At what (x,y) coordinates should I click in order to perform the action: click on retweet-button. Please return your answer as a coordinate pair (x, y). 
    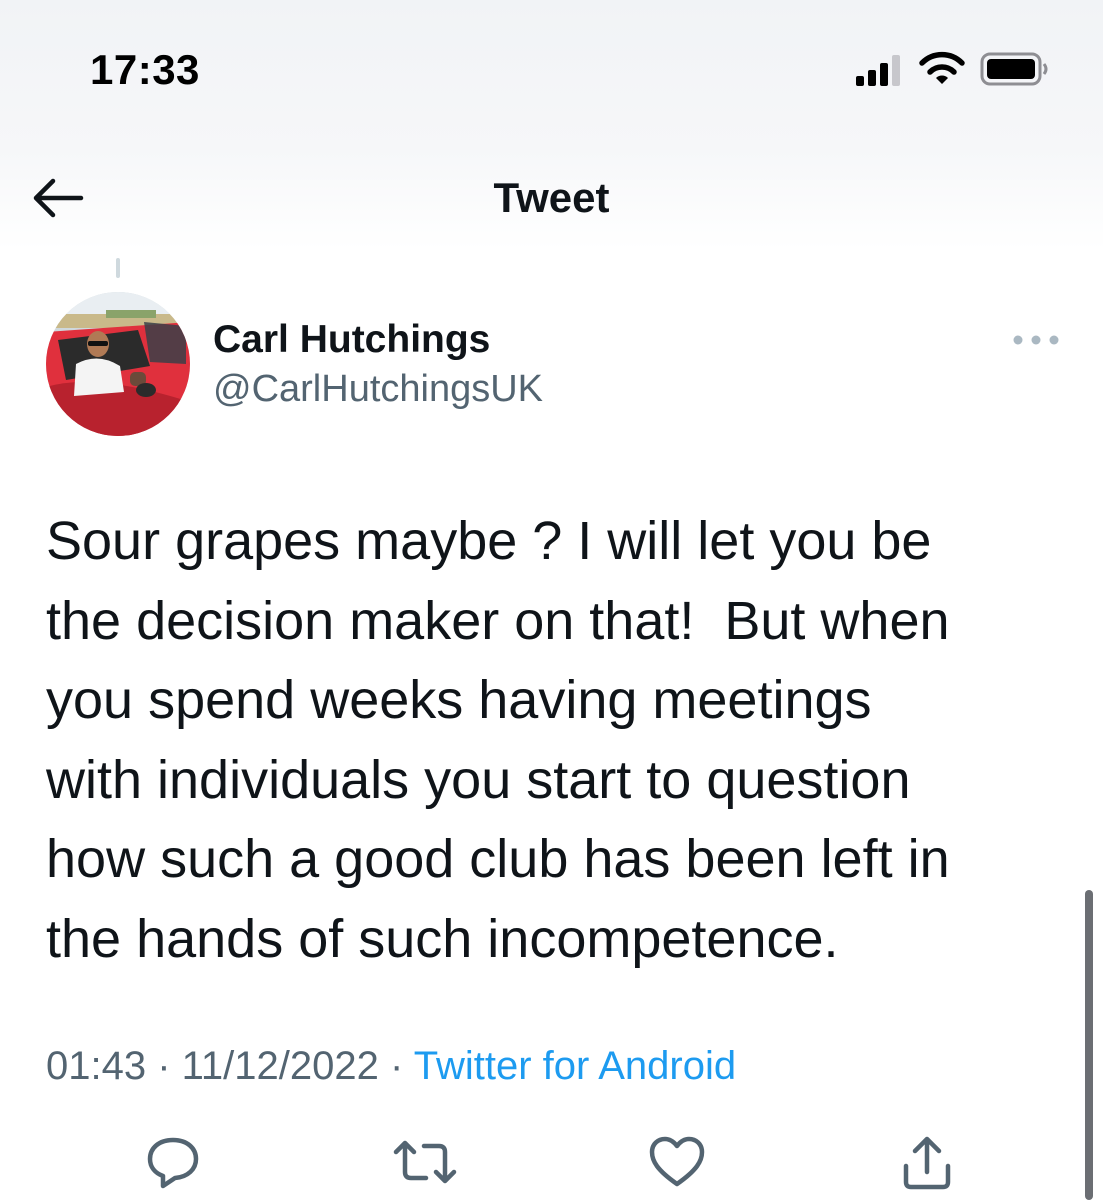
    Looking at the image, I should click on (425, 1167).